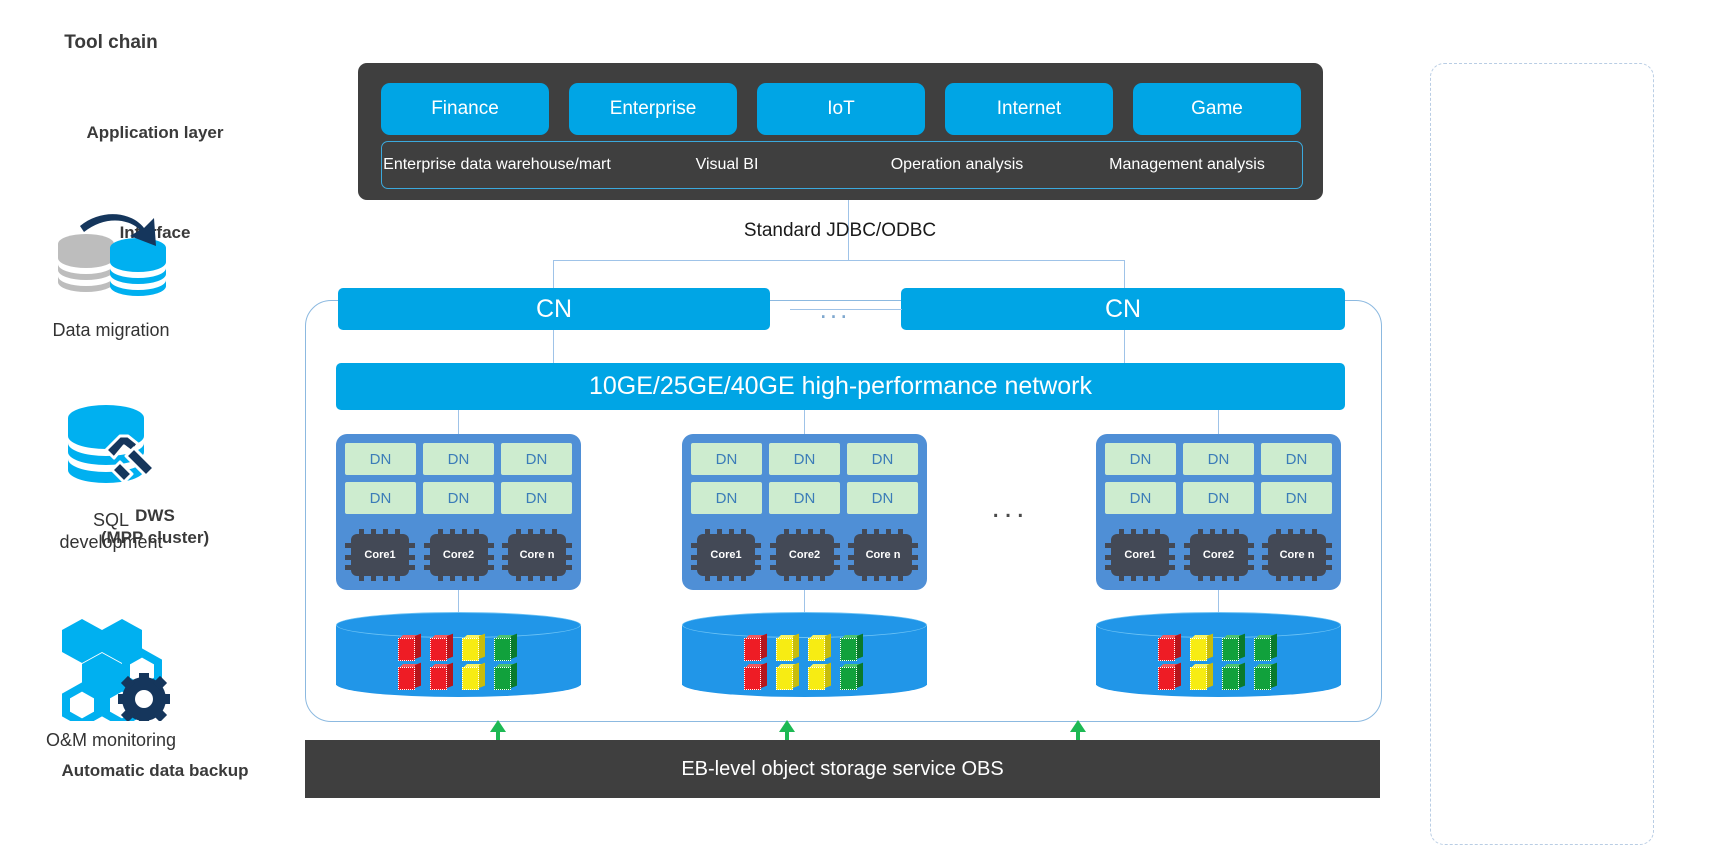 The width and height of the screenshot is (1709, 849). I want to click on network-bar: 10GE/25GE/40GE high-performance network, so click(840, 386).